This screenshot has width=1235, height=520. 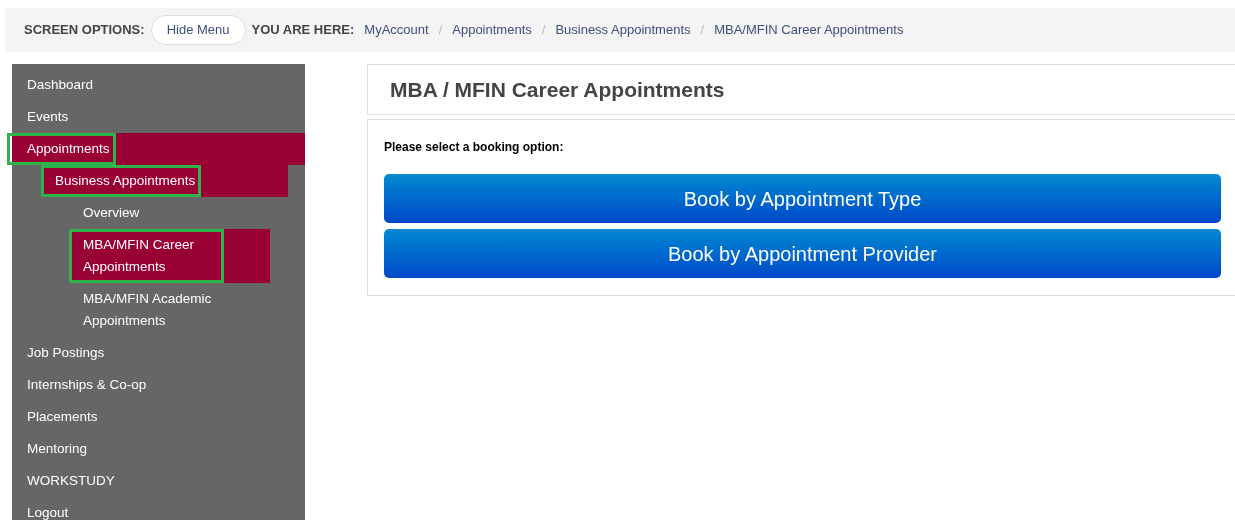 I want to click on sidebar-item: Mentoring, so click(x=158, y=449).